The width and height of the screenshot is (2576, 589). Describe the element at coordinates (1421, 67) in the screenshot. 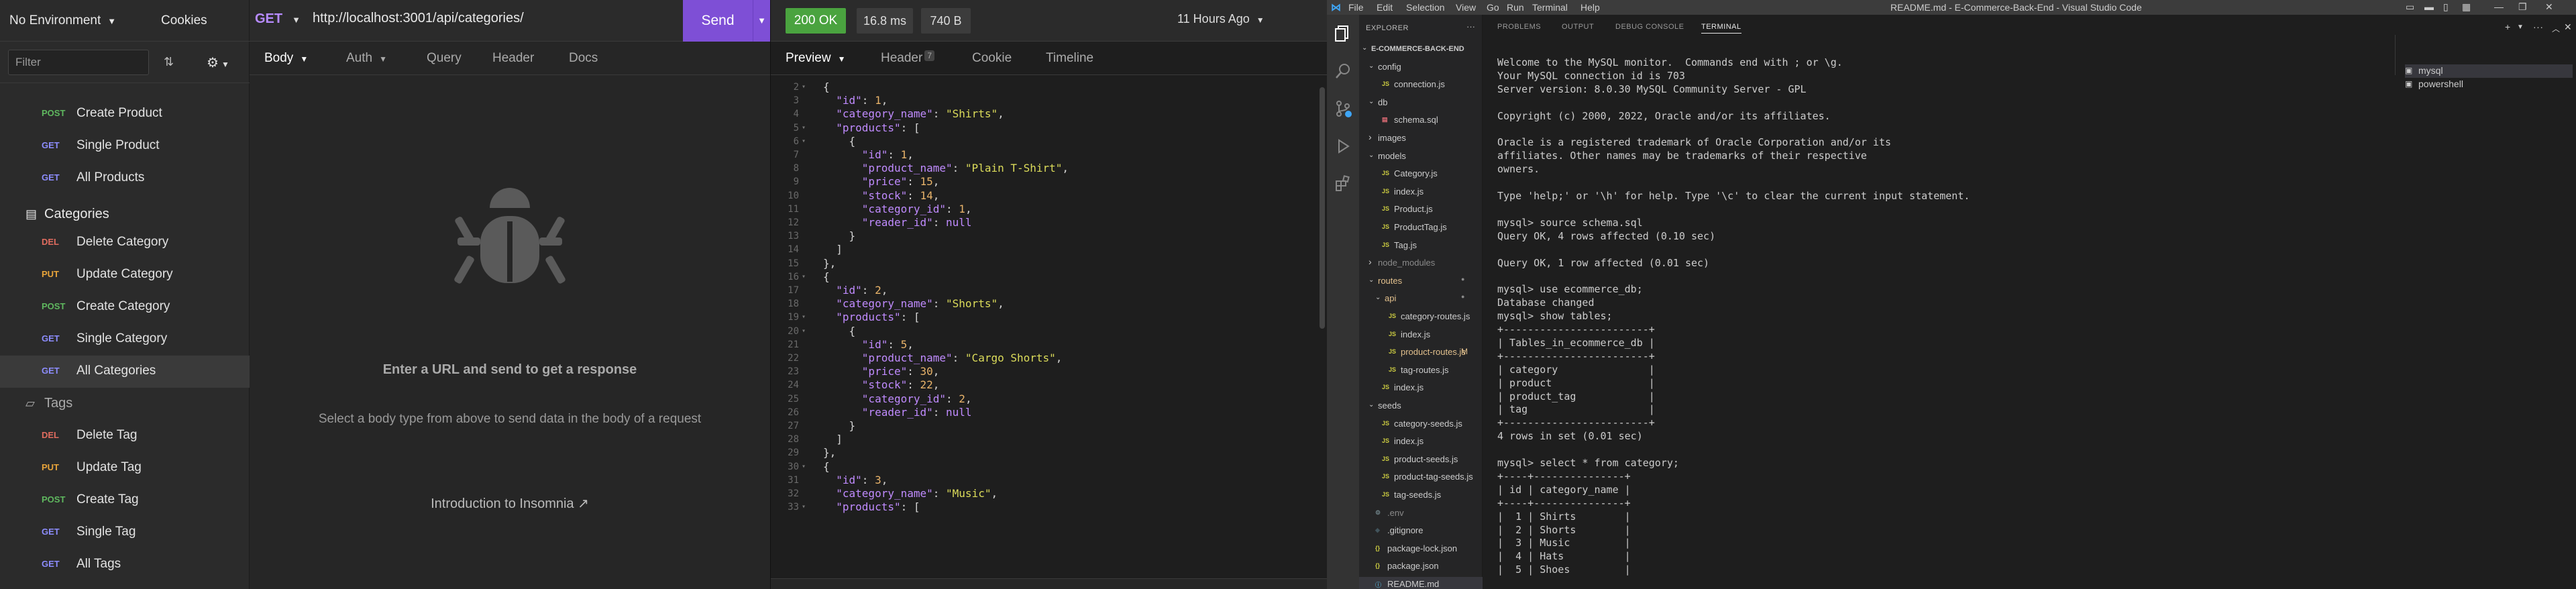

I see `explorer-item-config: ⌄ config` at that location.